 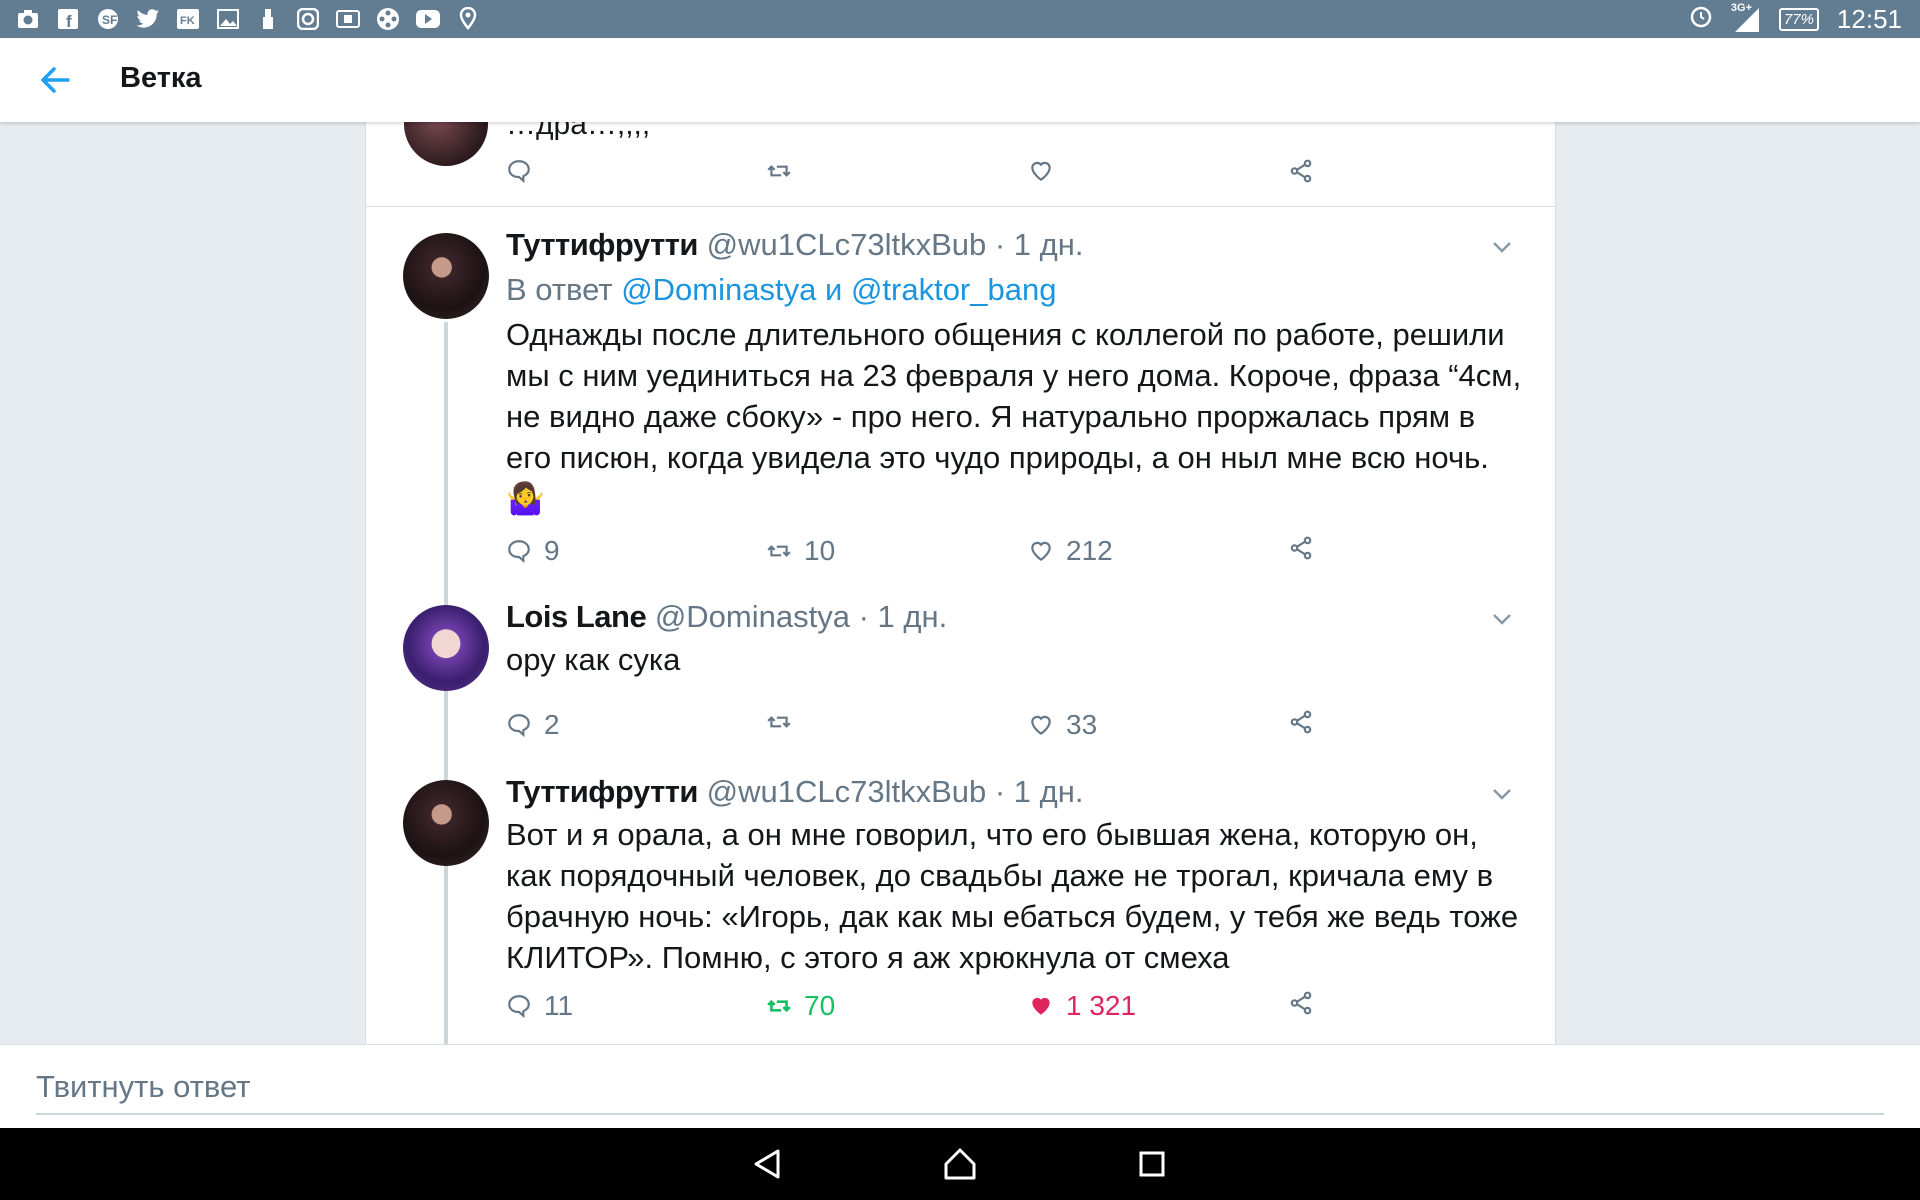 I want to click on tweet-actions: 9 10 212, so click(x=916, y=552).